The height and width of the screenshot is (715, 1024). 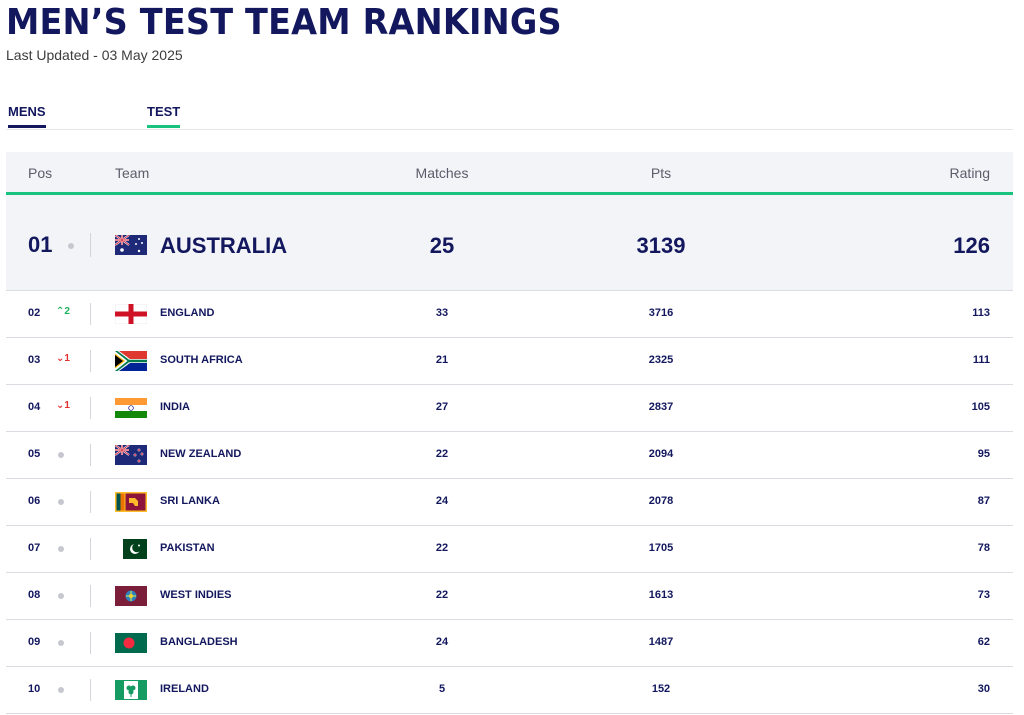 What do you see at coordinates (442, 407) in the screenshot?
I see `matches-value: 27` at bounding box center [442, 407].